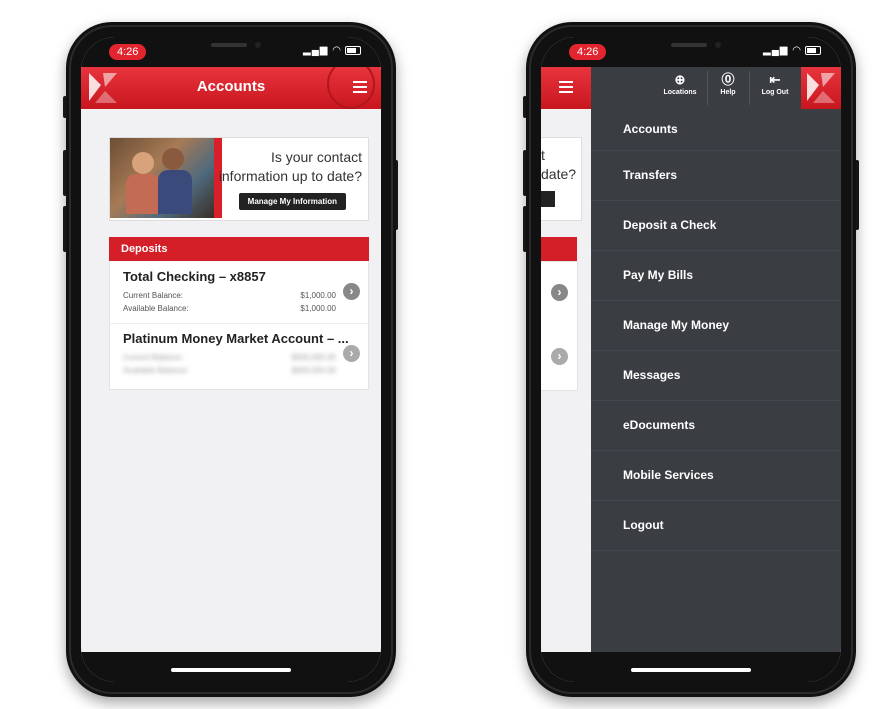 This screenshot has height=709, width=872. I want to click on drawer-toolbar: ⊕ Locations ⓪ Help ⇤ Log Out, so click(691, 88).